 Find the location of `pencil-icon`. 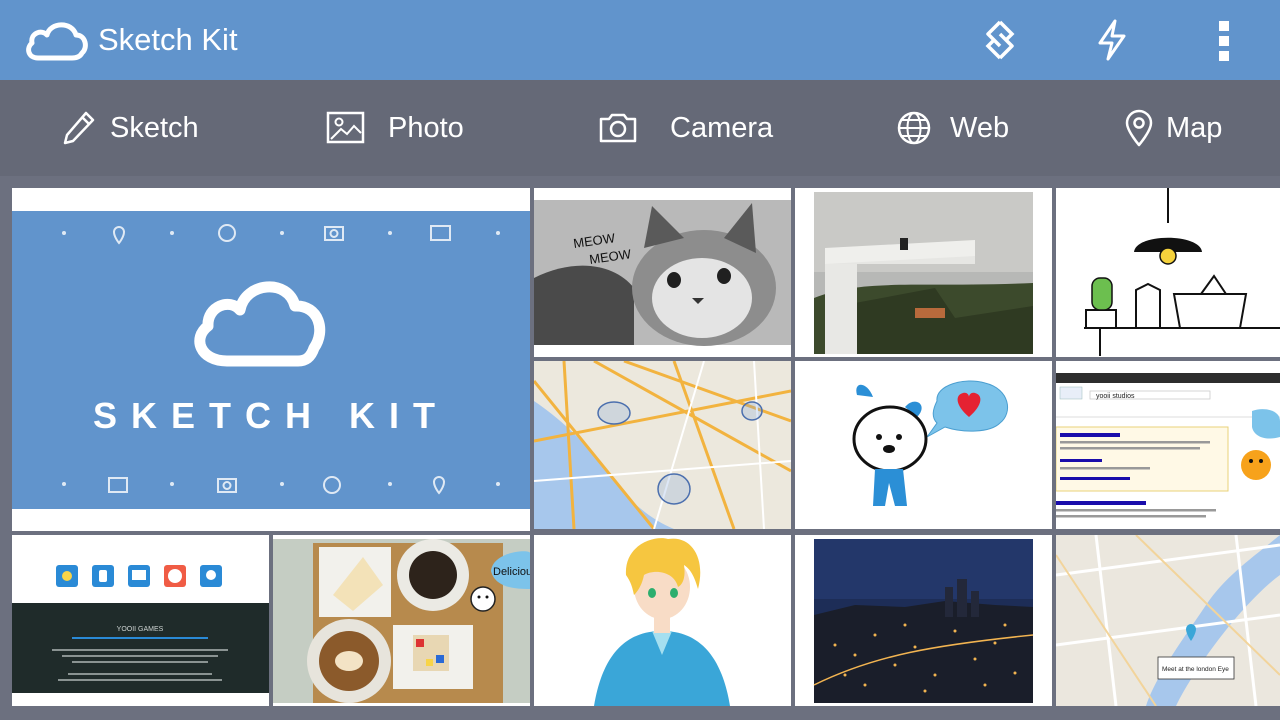

pencil-icon is located at coordinates (79, 128).